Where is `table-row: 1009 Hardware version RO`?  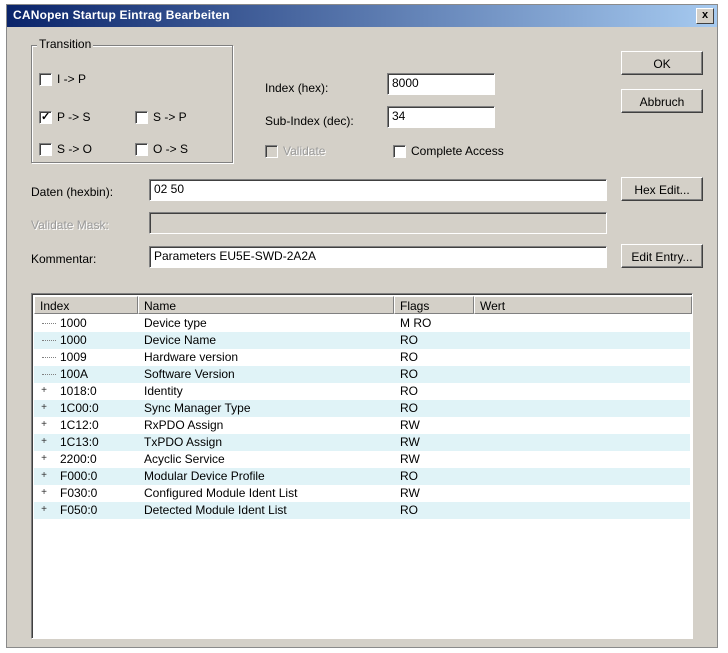
table-row: 1009 Hardware version RO is located at coordinates (362, 357).